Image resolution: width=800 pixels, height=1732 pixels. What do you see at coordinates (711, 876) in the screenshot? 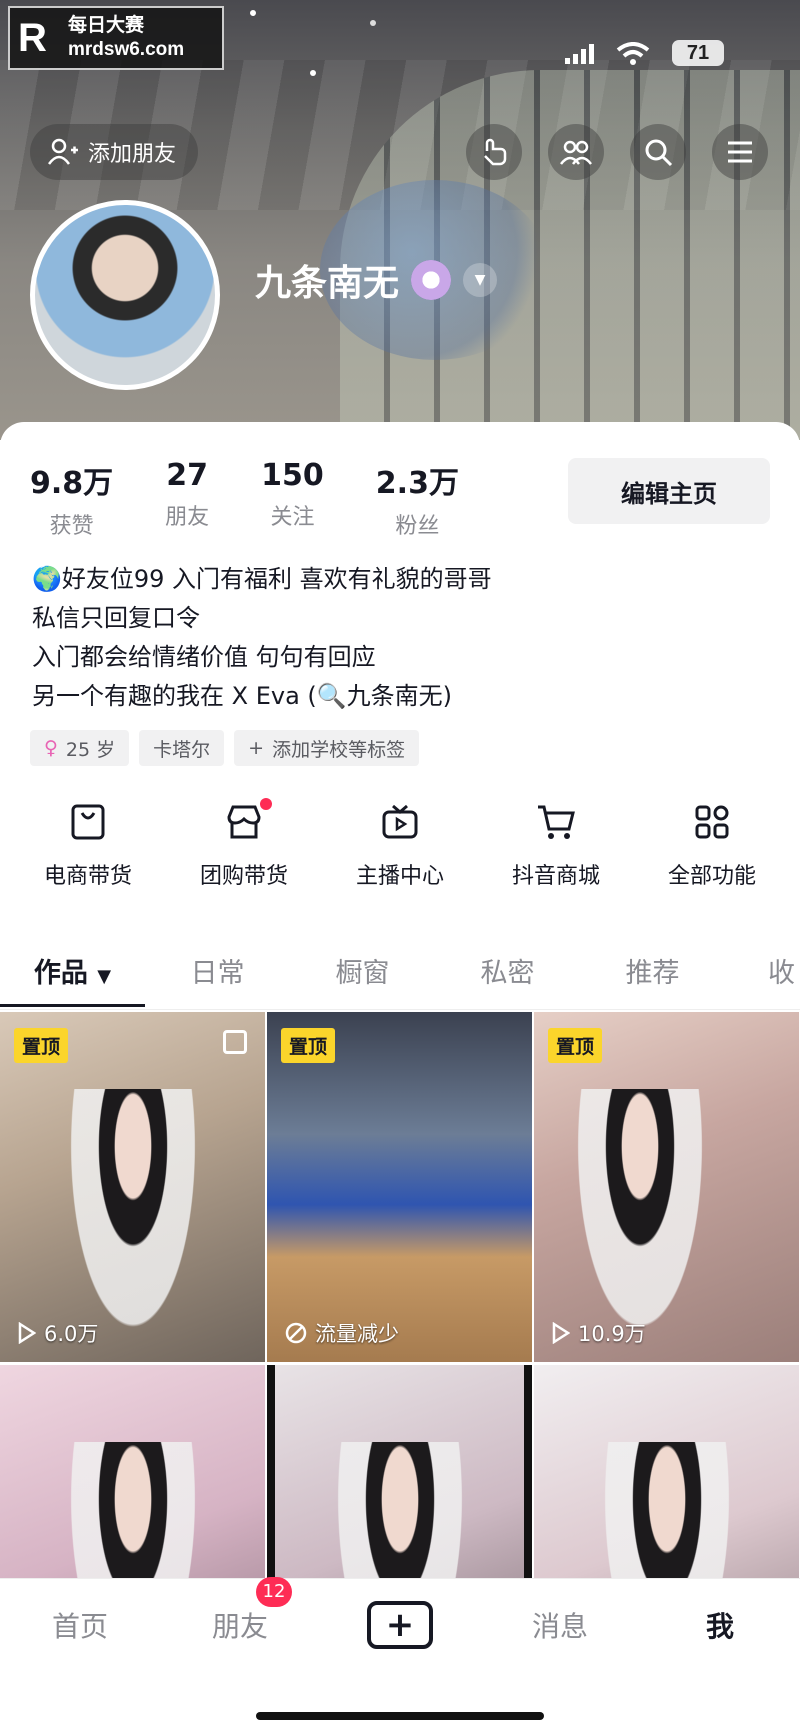
I see `feature-label: 全部功能` at bounding box center [711, 876].